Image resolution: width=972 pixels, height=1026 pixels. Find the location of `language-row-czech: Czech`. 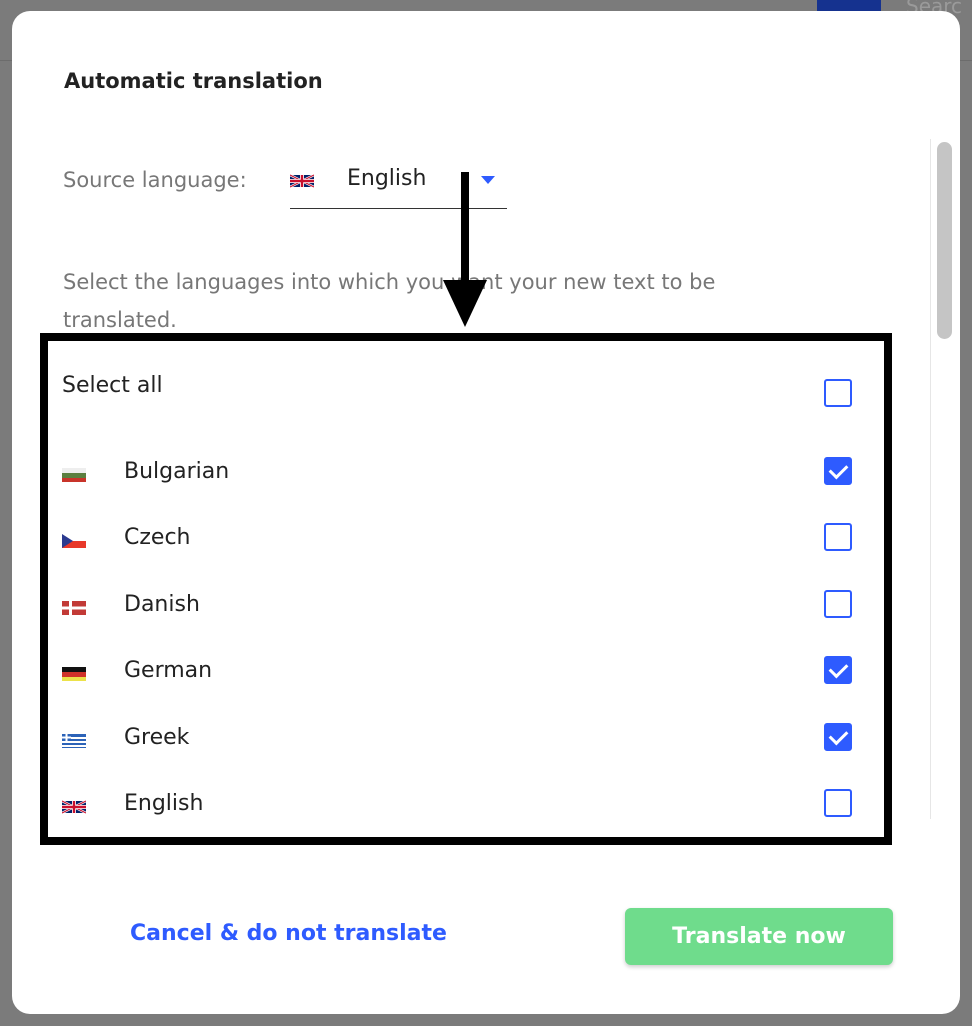

language-row-czech: Czech is located at coordinates (467, 539).